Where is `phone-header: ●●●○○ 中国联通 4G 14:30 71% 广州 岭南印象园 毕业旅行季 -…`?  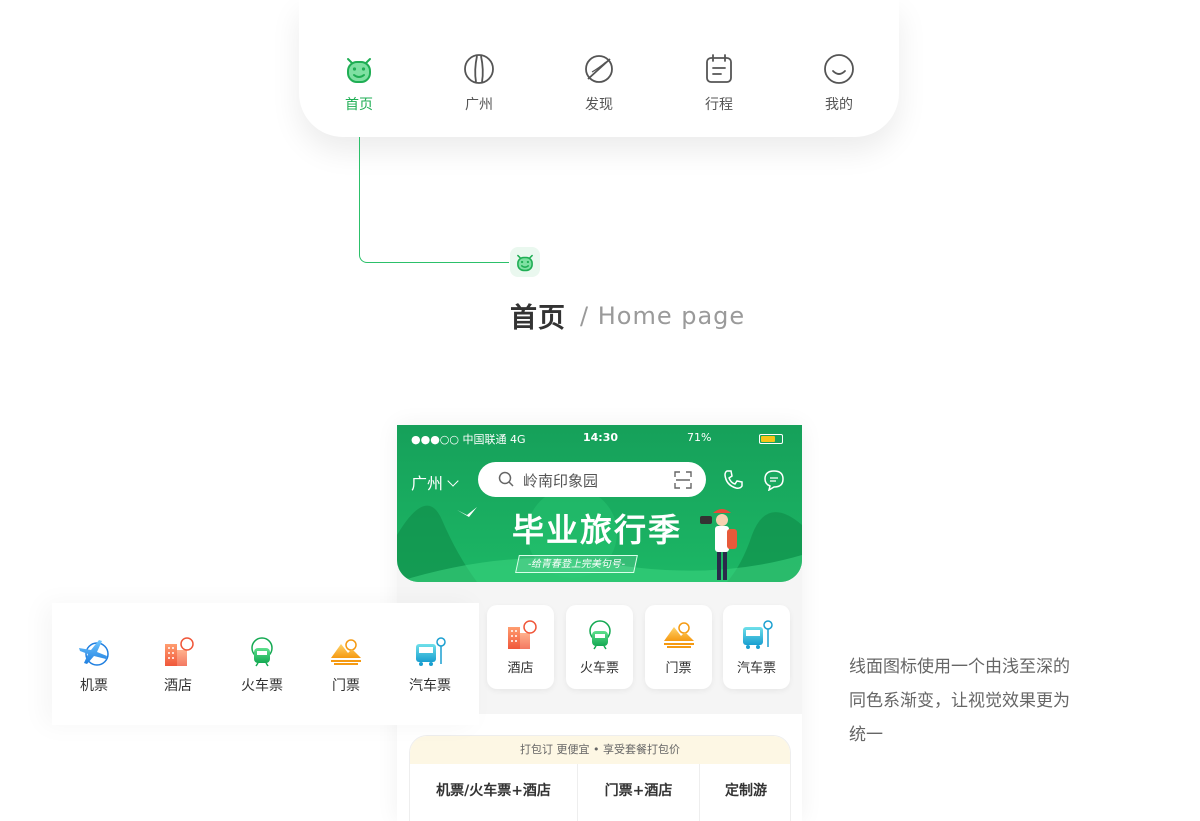 phone-header: ●●●○○ 中国联通 4G 14:30 71% 广州 岭南印象园 毕业旅行季 -… is located at coordinates (599, 503).